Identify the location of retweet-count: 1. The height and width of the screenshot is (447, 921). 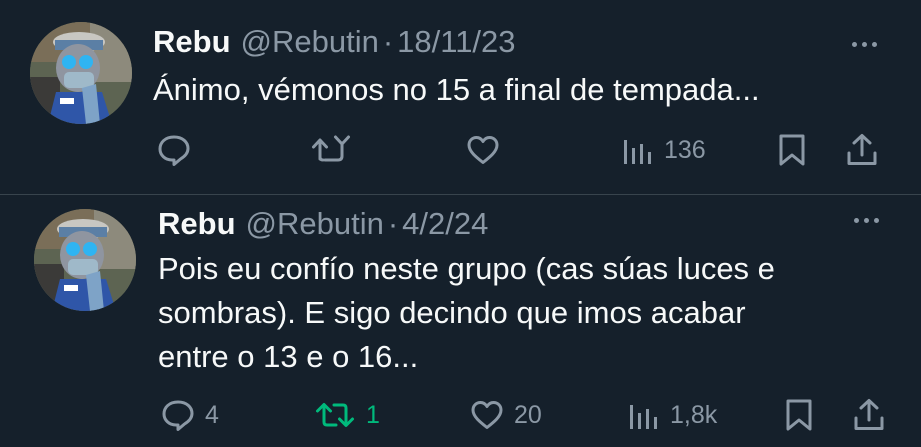
(373, 415).